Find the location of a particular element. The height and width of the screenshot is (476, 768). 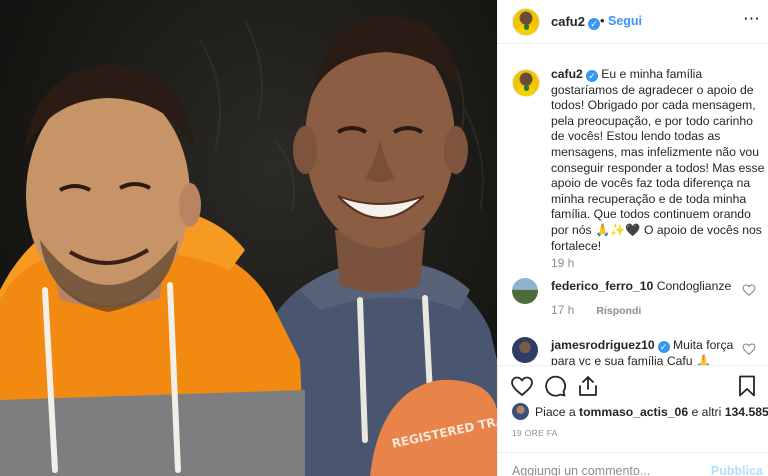

comment-bubble-icon is located at coordinates (555, 386).